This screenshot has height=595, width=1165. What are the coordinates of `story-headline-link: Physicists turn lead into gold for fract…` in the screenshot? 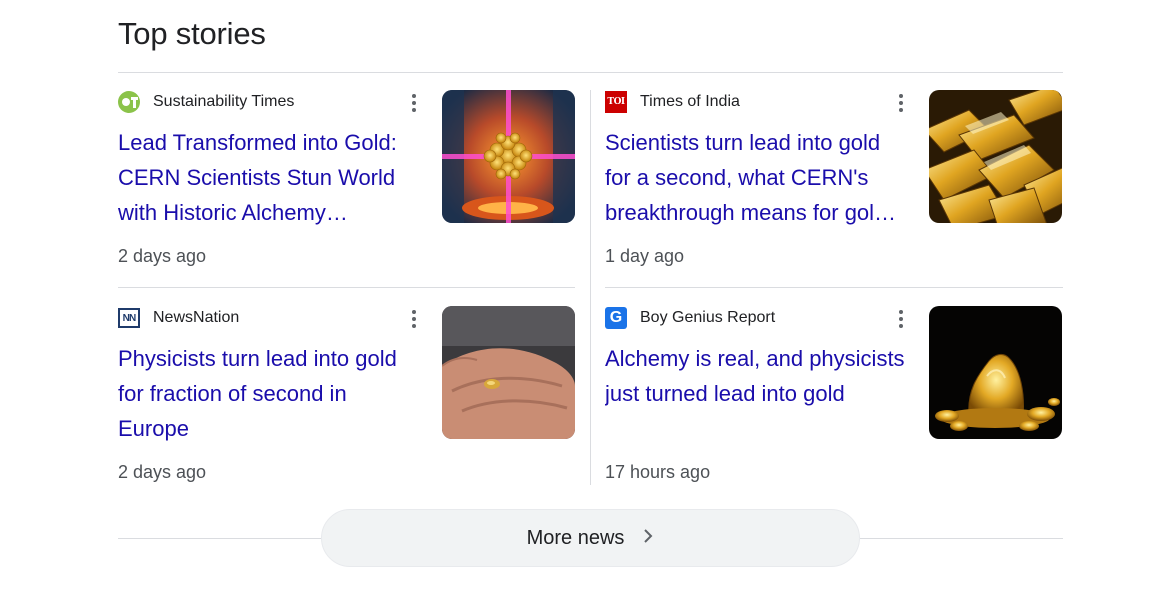 It's located at (270, 393).